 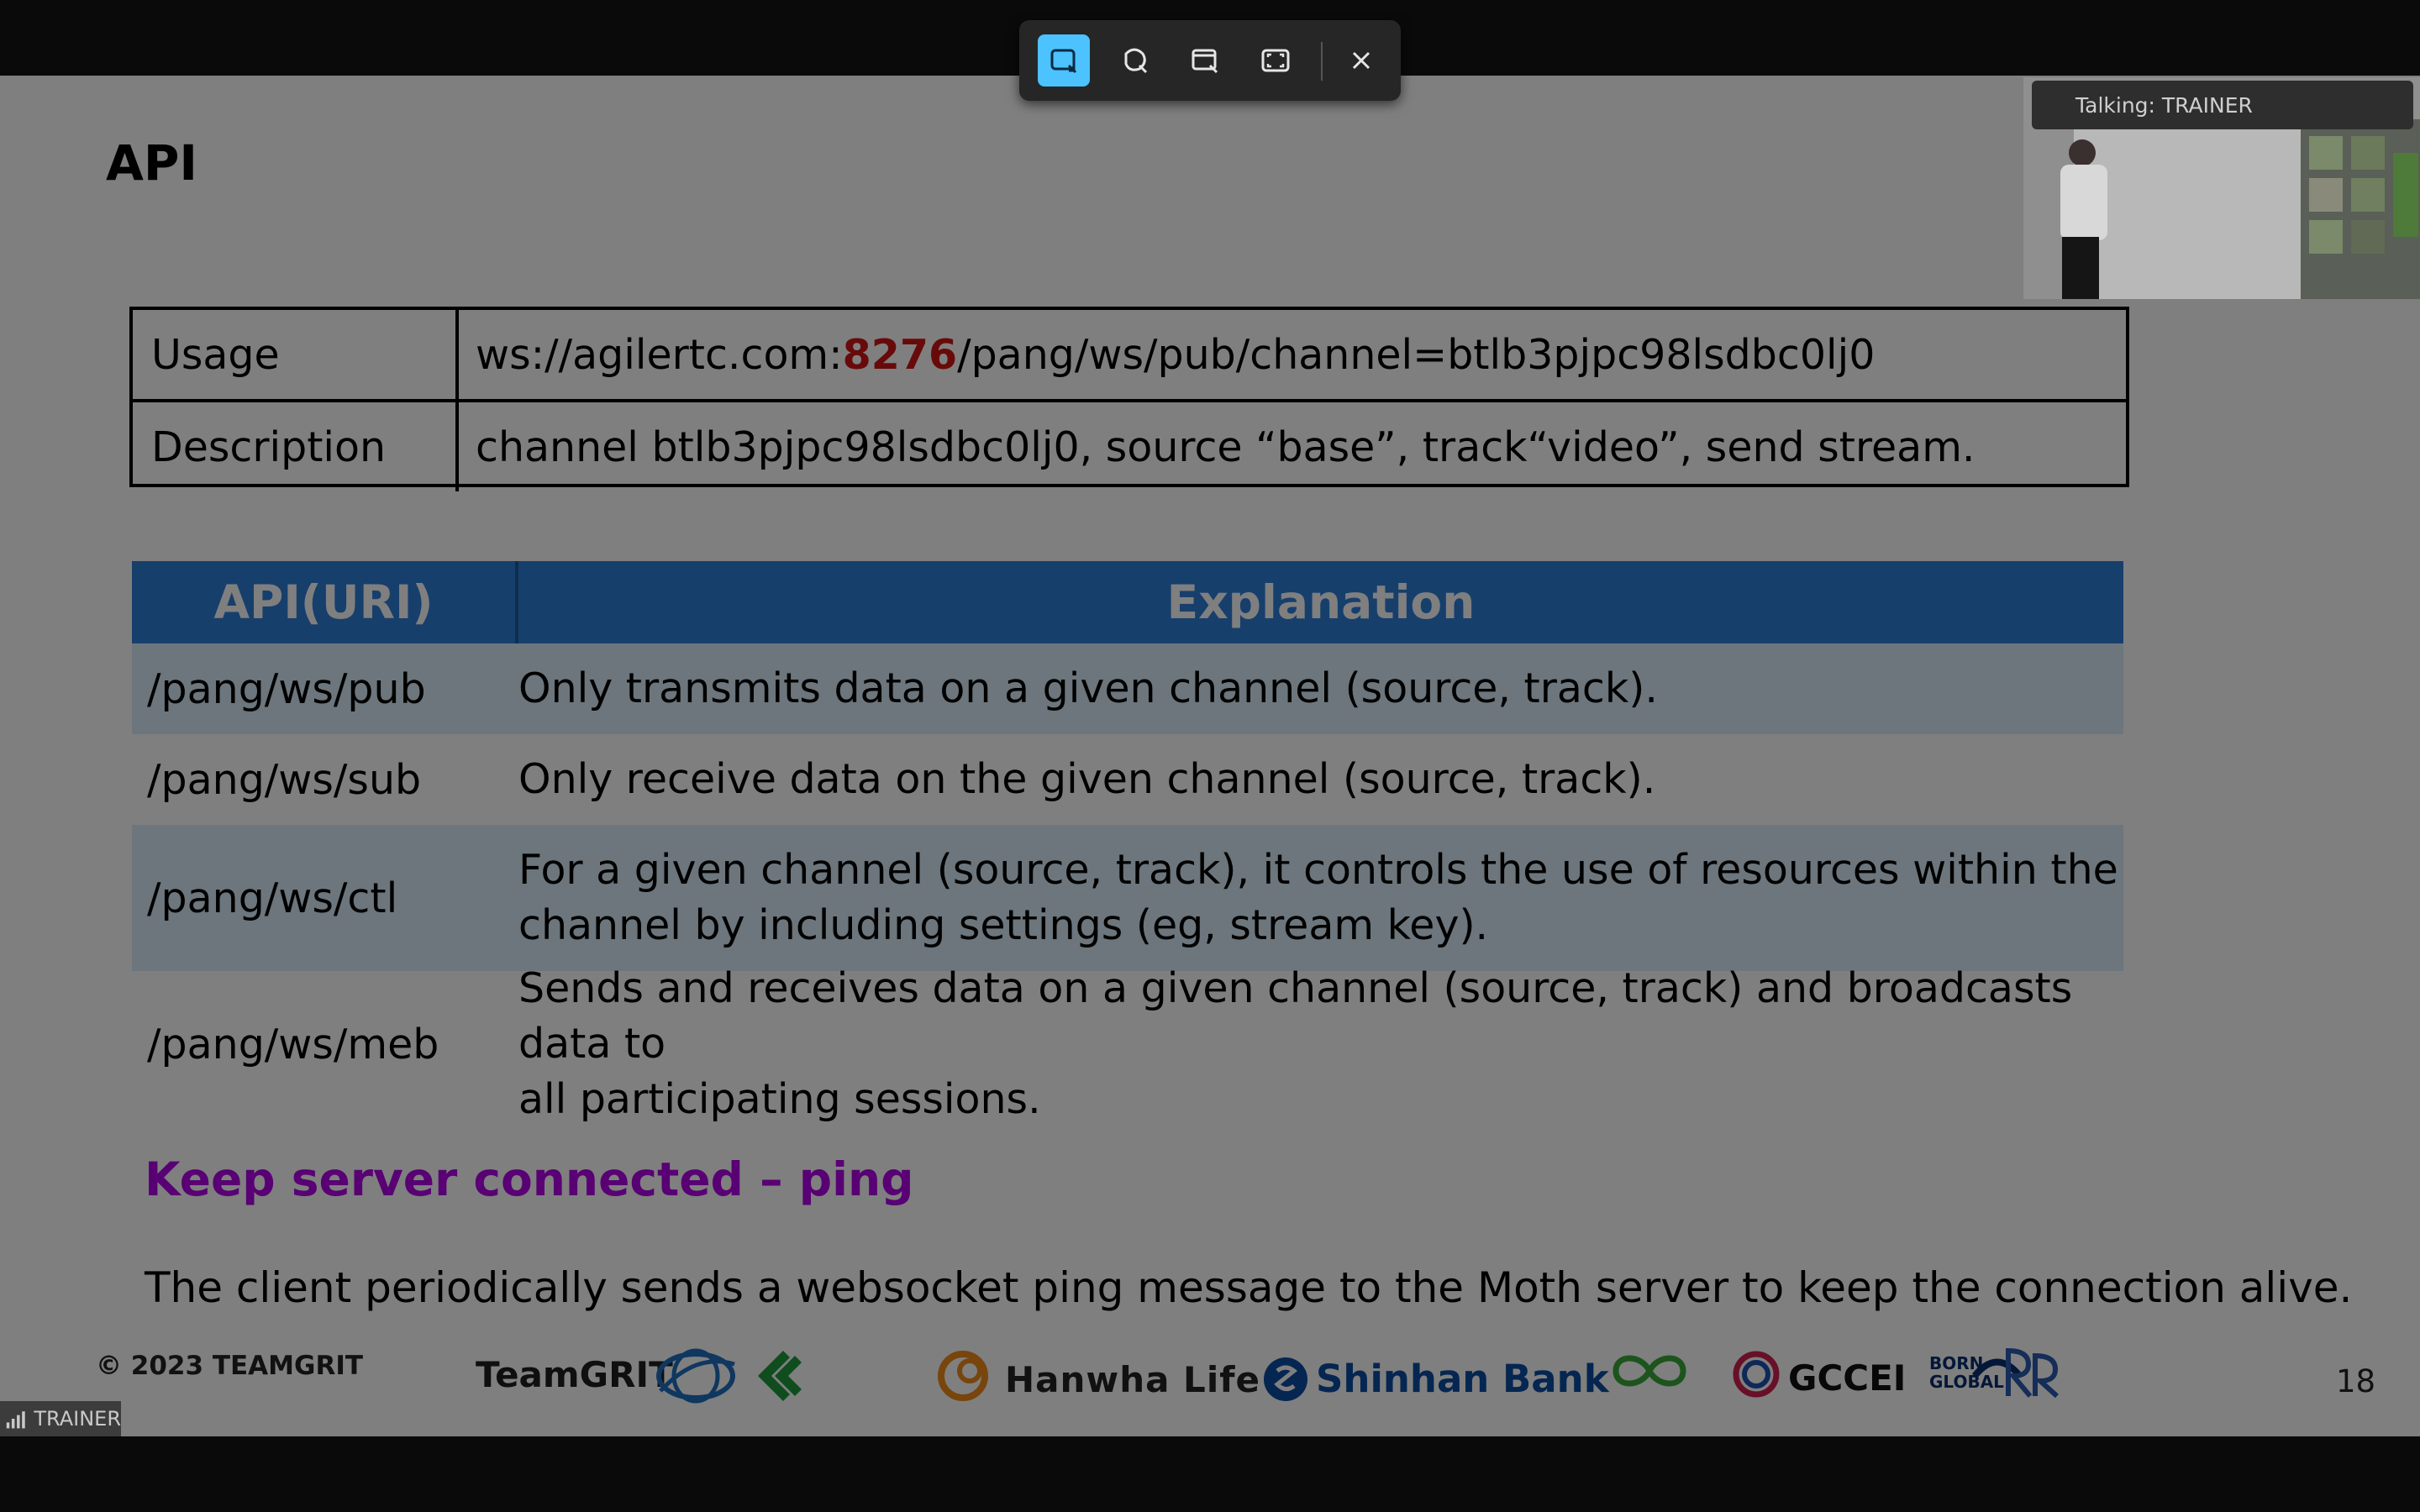 I want to click on window-snip-icon, so click(x=1205, y=61).